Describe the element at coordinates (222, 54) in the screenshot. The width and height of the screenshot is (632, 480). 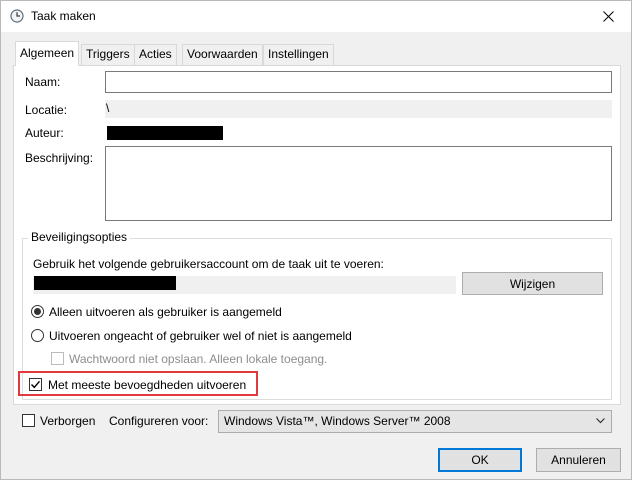
I see `tab-voorwaarden: Voorwaarden` at that location.